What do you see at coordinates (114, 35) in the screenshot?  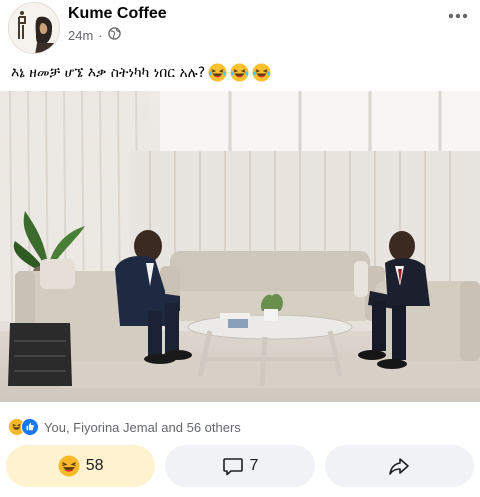 I see `globe-icon` at bounding box center [114, 35].